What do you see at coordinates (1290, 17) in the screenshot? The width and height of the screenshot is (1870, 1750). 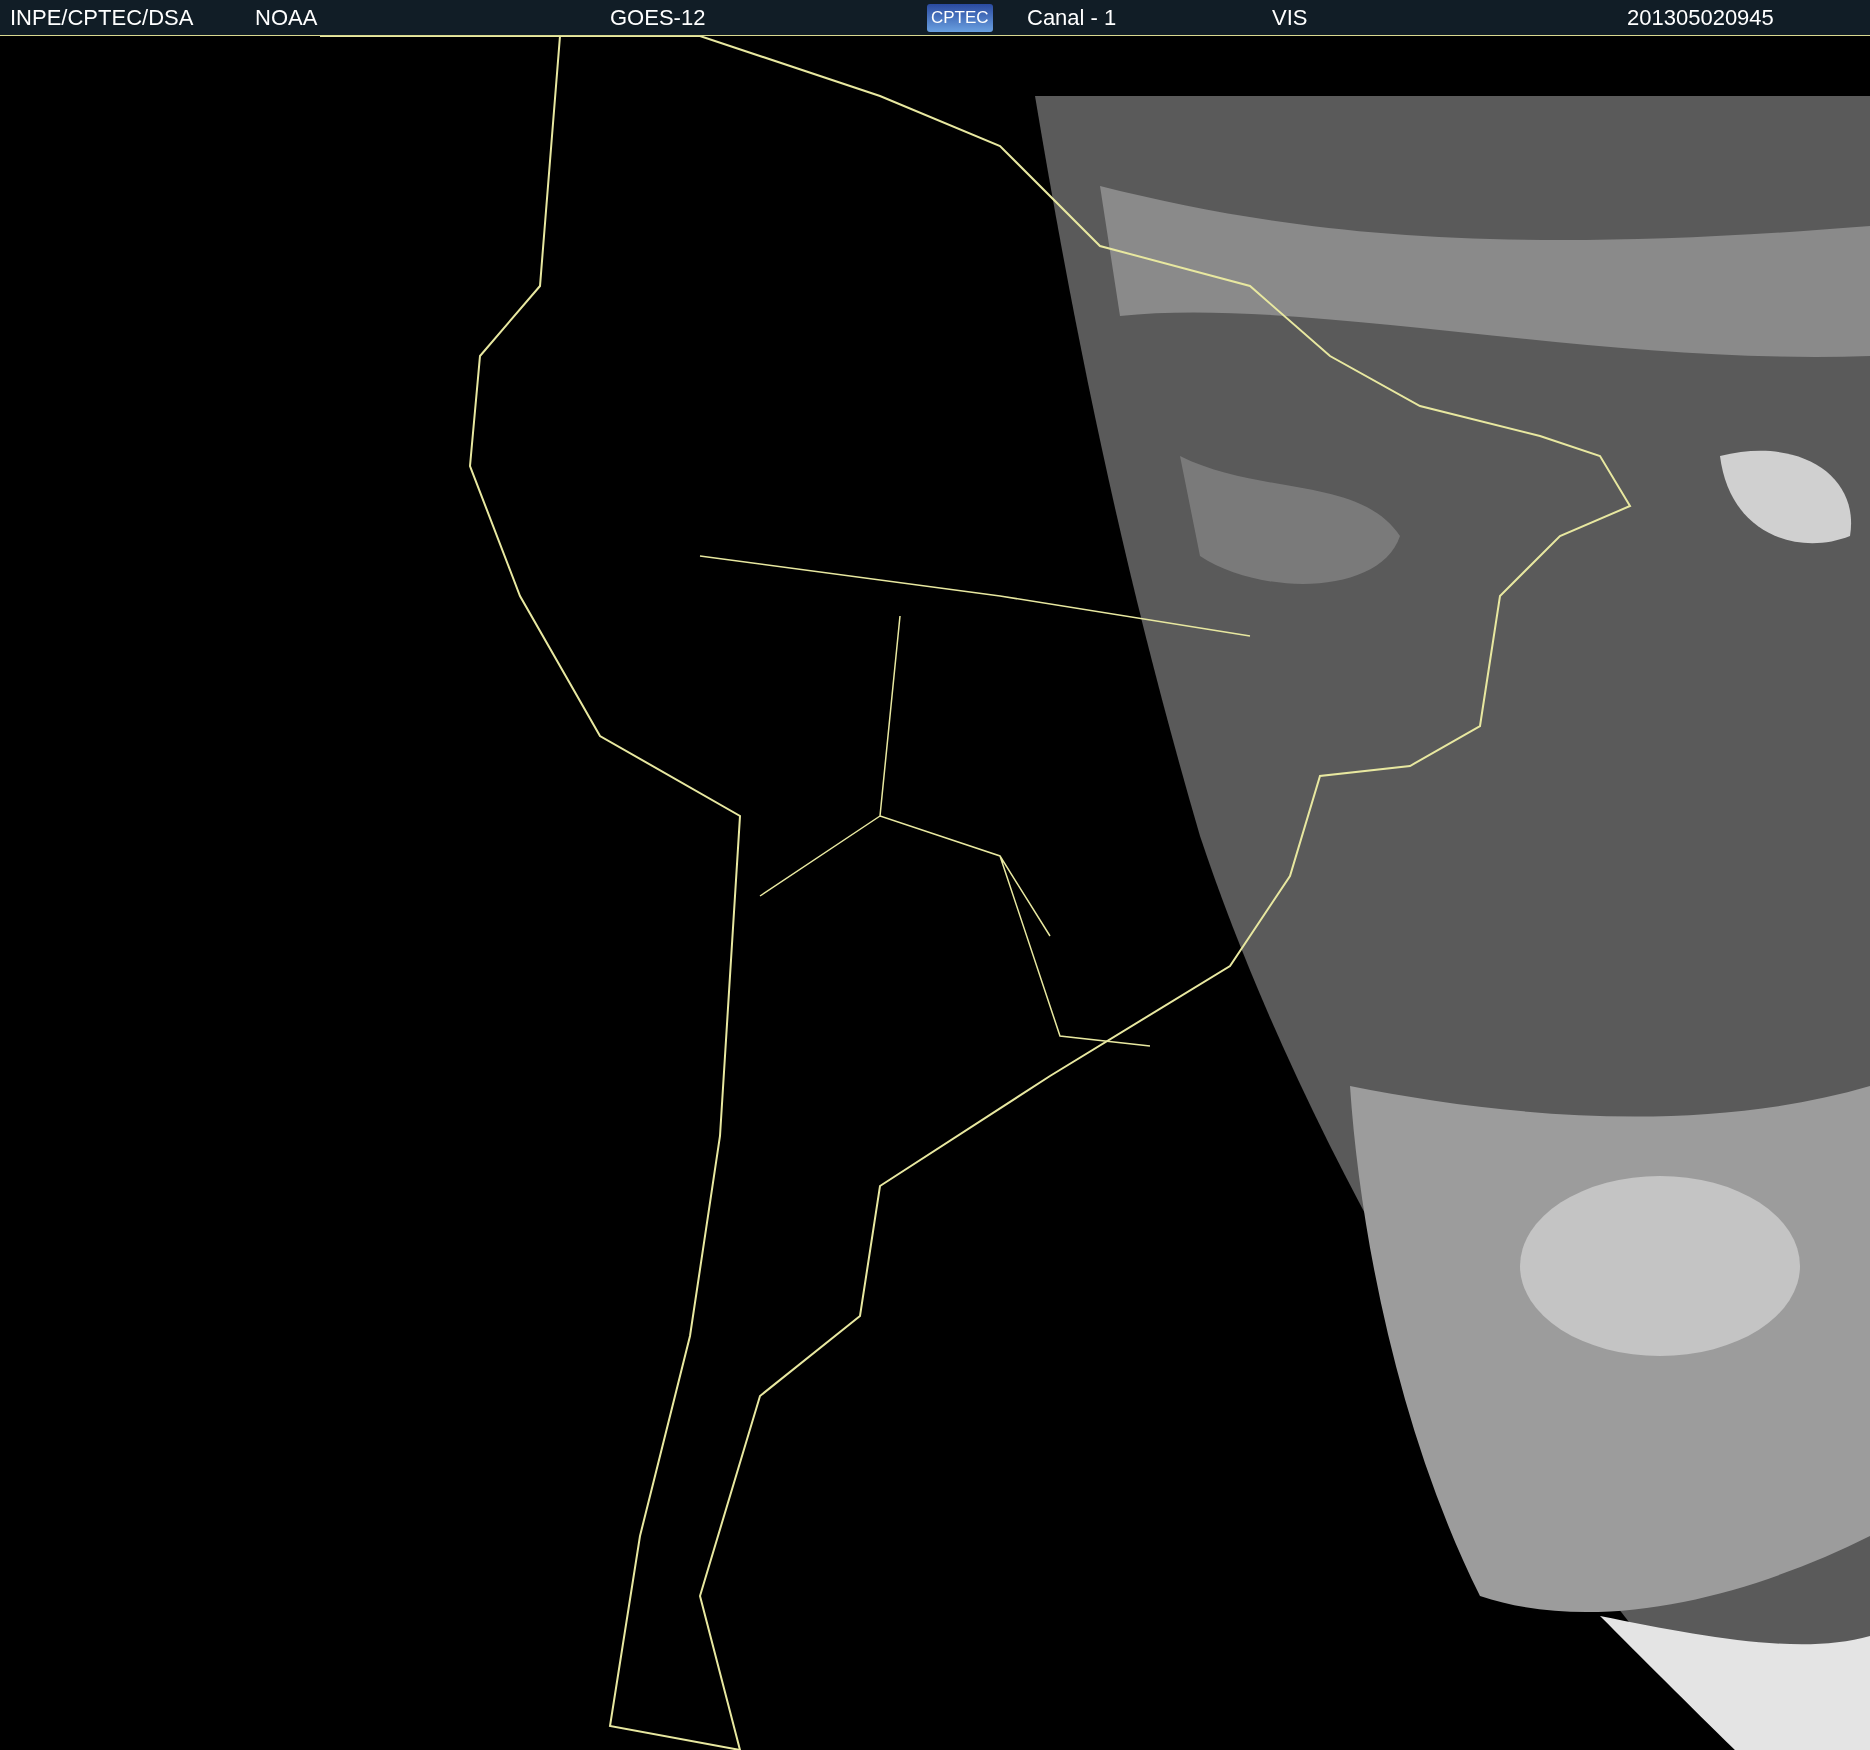 I see `header-label: VIS` at bounding box center [1290, 17].